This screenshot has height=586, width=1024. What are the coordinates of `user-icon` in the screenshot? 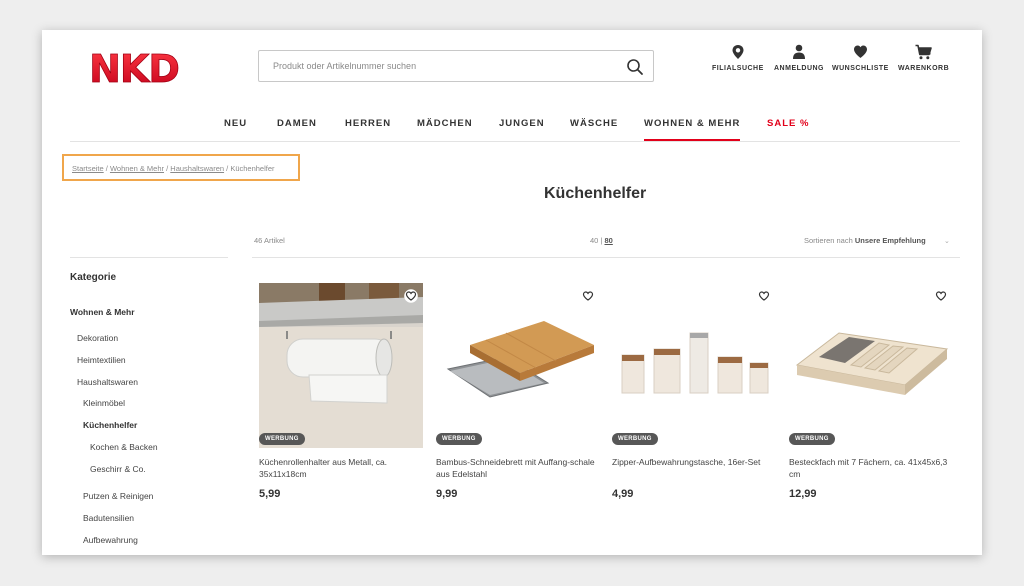 It's located at (799, 51).